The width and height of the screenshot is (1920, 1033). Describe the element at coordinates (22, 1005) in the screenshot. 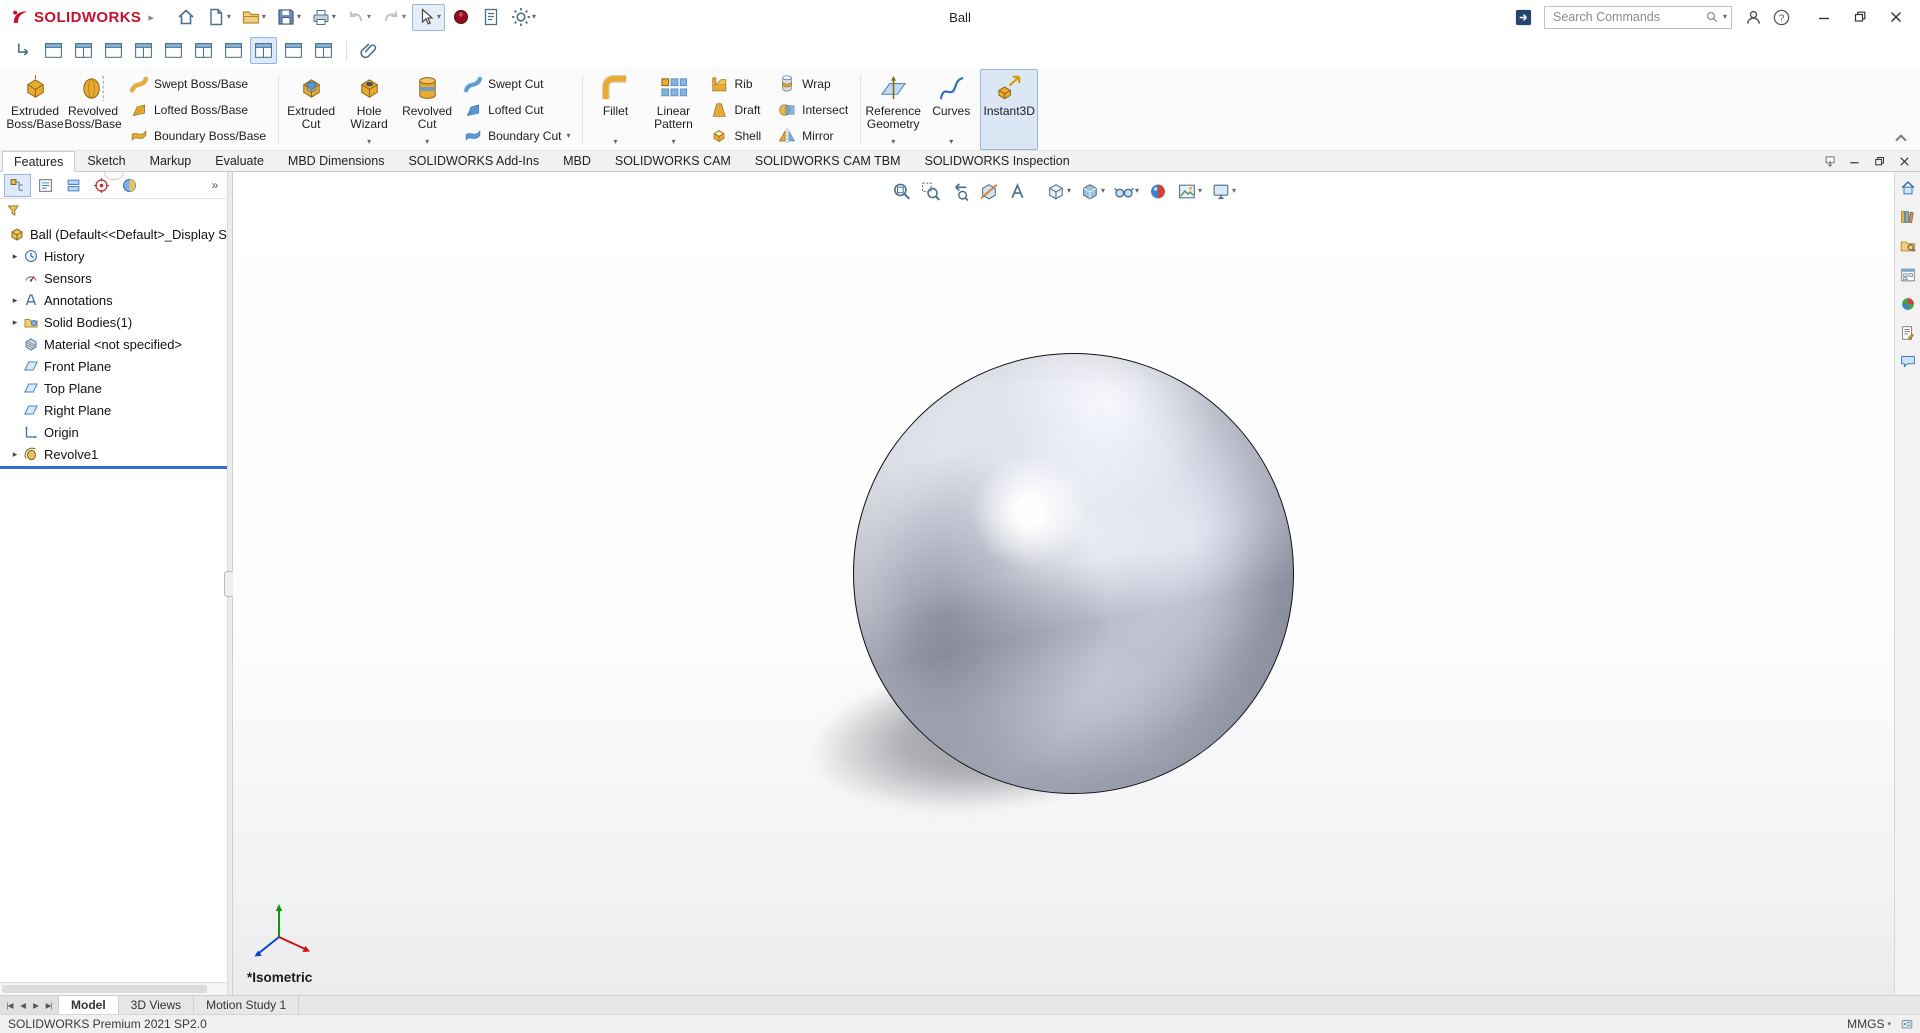

I see `tab-scroll-1: ◀` at that location.